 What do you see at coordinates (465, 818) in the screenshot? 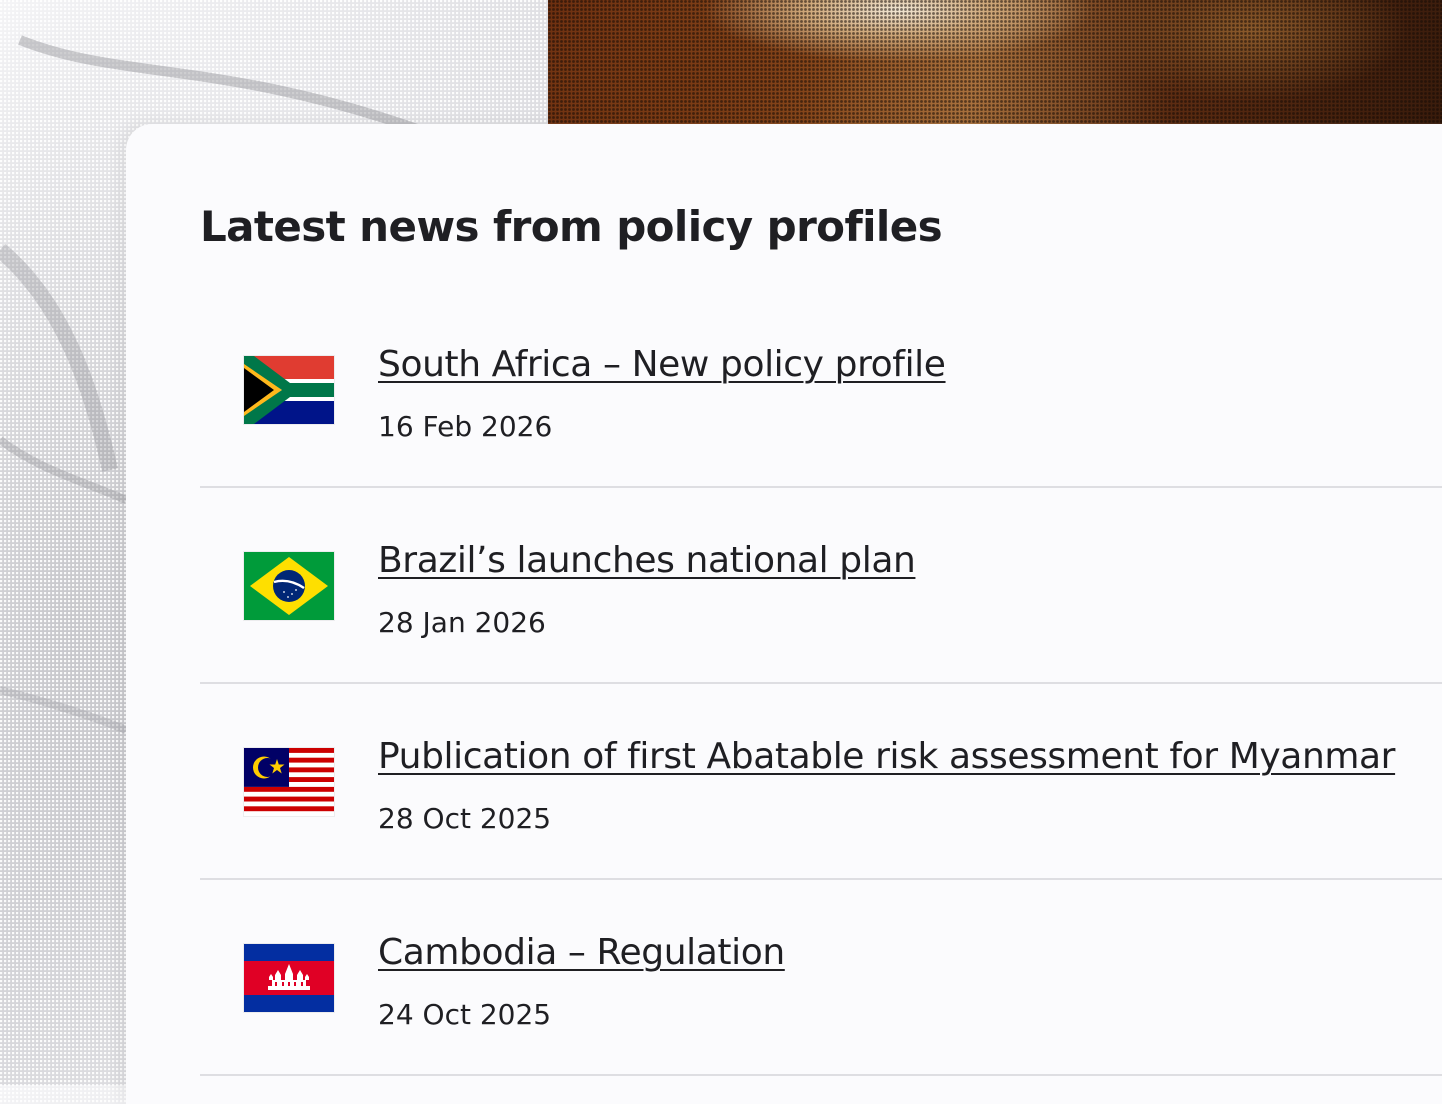
I see `news-date: 28 Oct 2025` at bounding box center [465, 818].